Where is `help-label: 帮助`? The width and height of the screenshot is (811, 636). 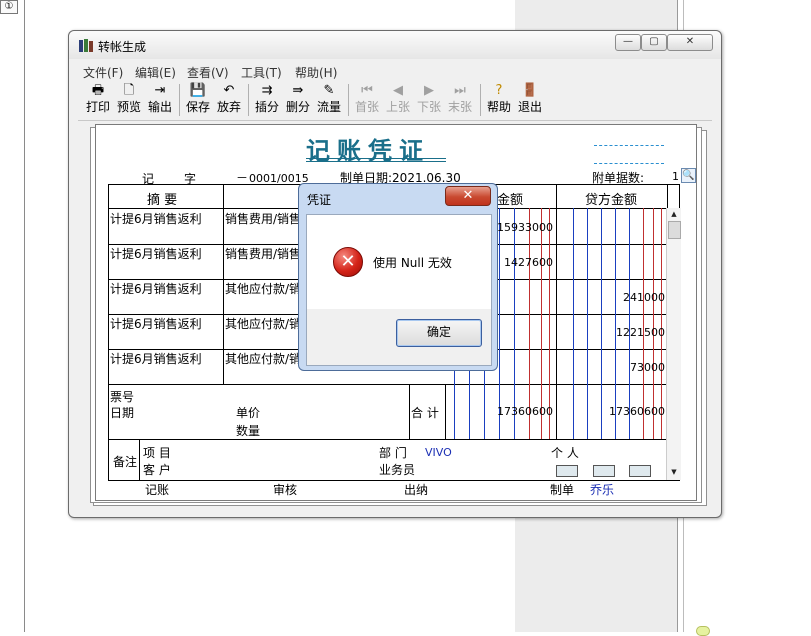 help-label: 帮助 is located at coordinates (498, 107).